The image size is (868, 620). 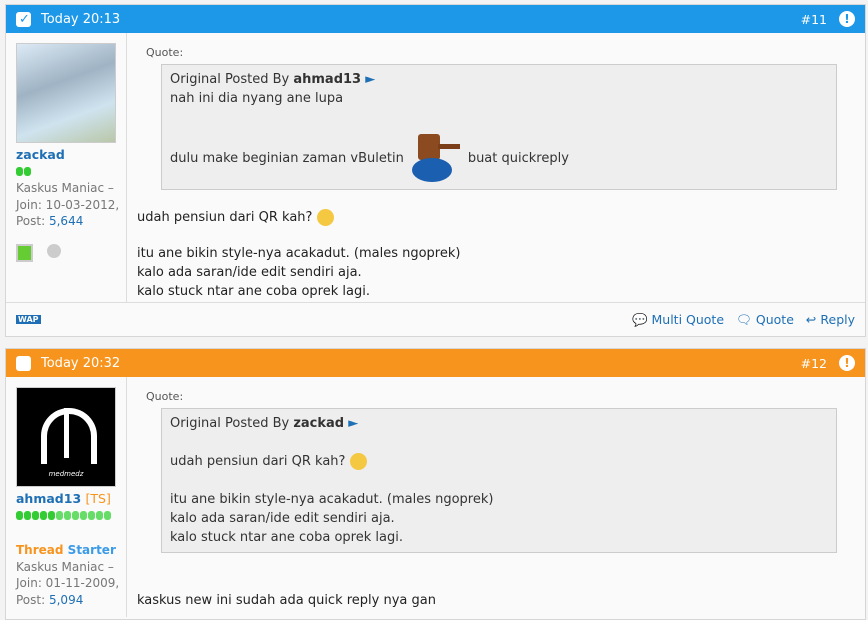 What do you see at coordinates (814, 363) in the screenshot?
I see `post-number: #12` at bounding box center [814, 363].